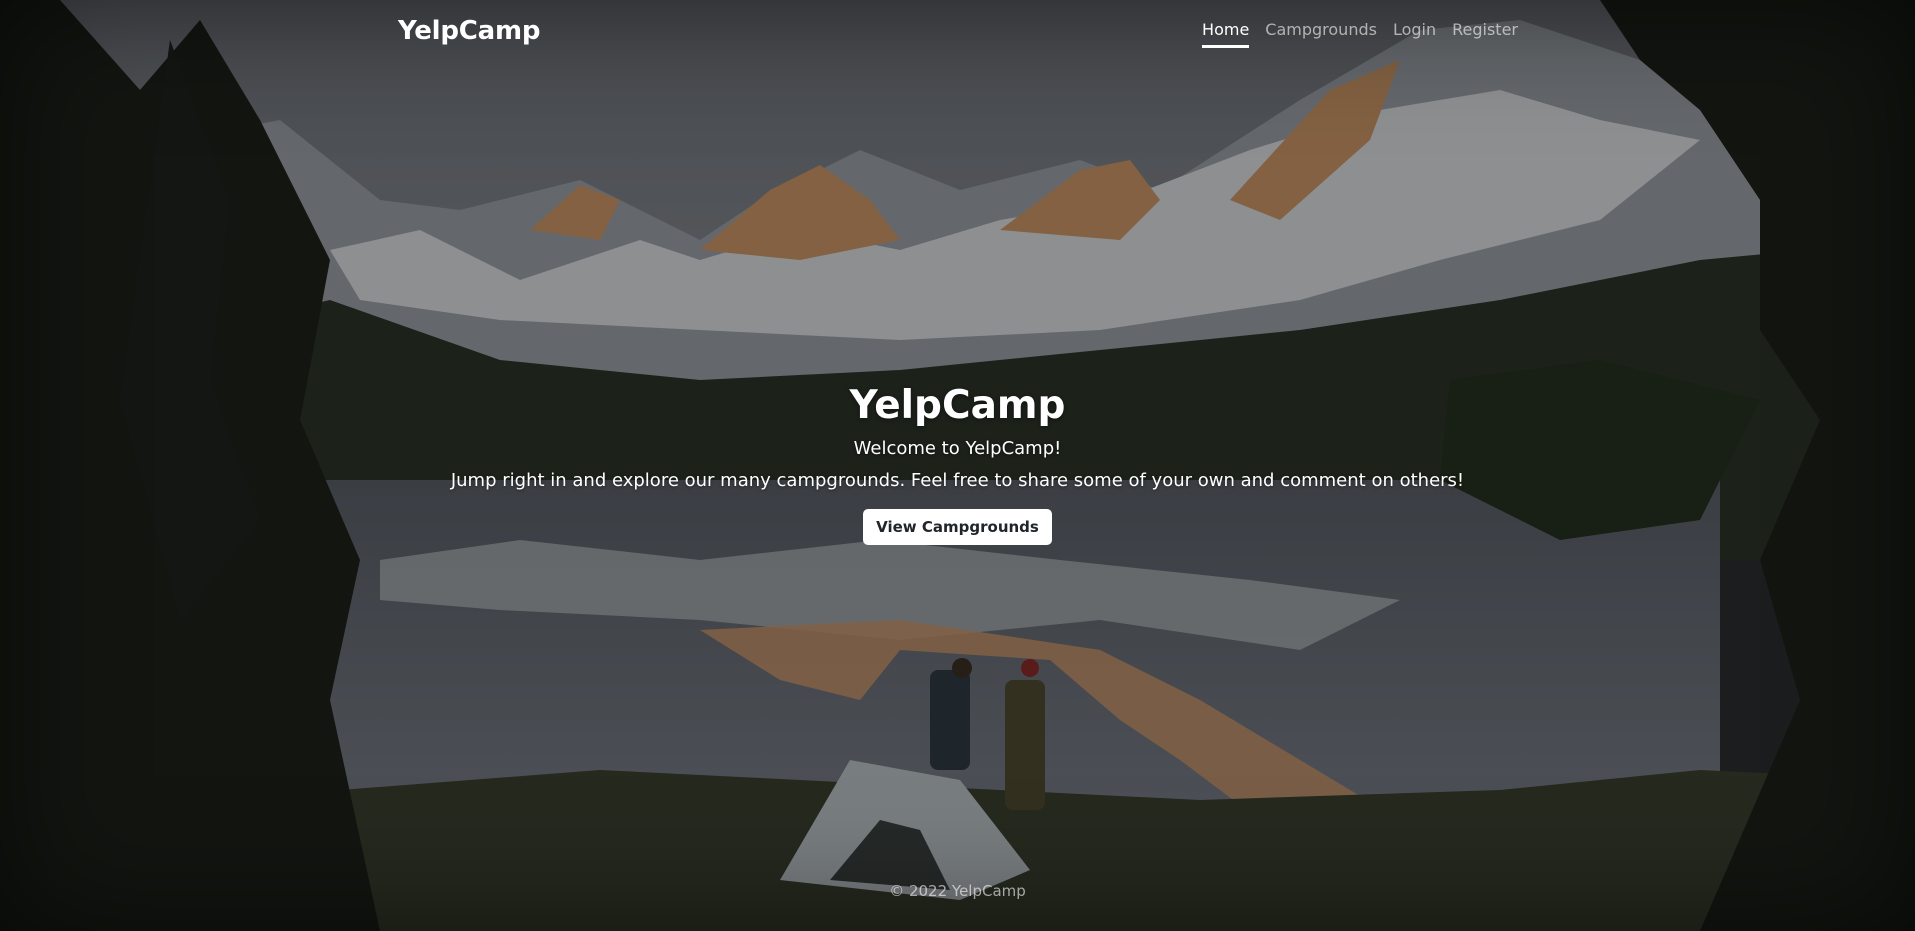 The image size is (1915, 931). I want to click on footer-copyright: © 2022 YelpCamp, so click(957, 891).